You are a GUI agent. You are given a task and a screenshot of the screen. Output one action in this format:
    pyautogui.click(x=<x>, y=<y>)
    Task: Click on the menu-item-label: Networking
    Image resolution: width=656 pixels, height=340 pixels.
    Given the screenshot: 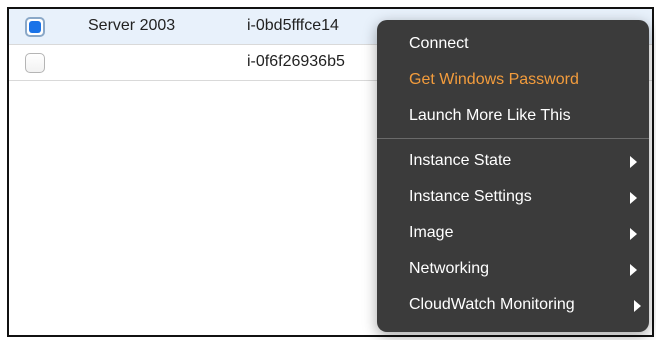 What is the action you would take?
    pyautogui.click(x=449, y=268)
    